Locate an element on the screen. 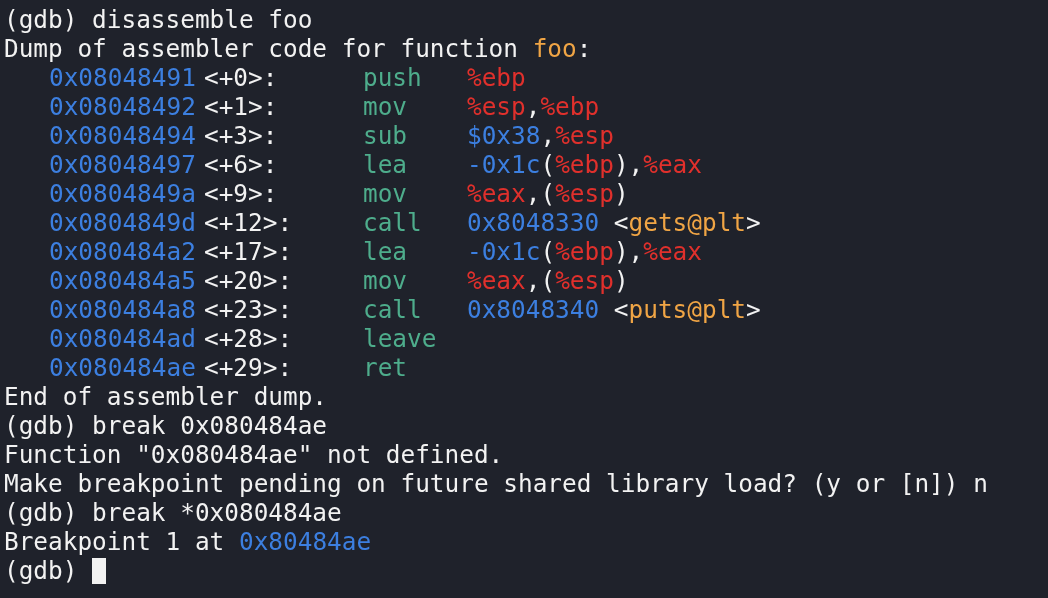 The width and height of the screenshot is (1048, 598). operands-text: %esp,%ebp is located at coordinates (533, 106).